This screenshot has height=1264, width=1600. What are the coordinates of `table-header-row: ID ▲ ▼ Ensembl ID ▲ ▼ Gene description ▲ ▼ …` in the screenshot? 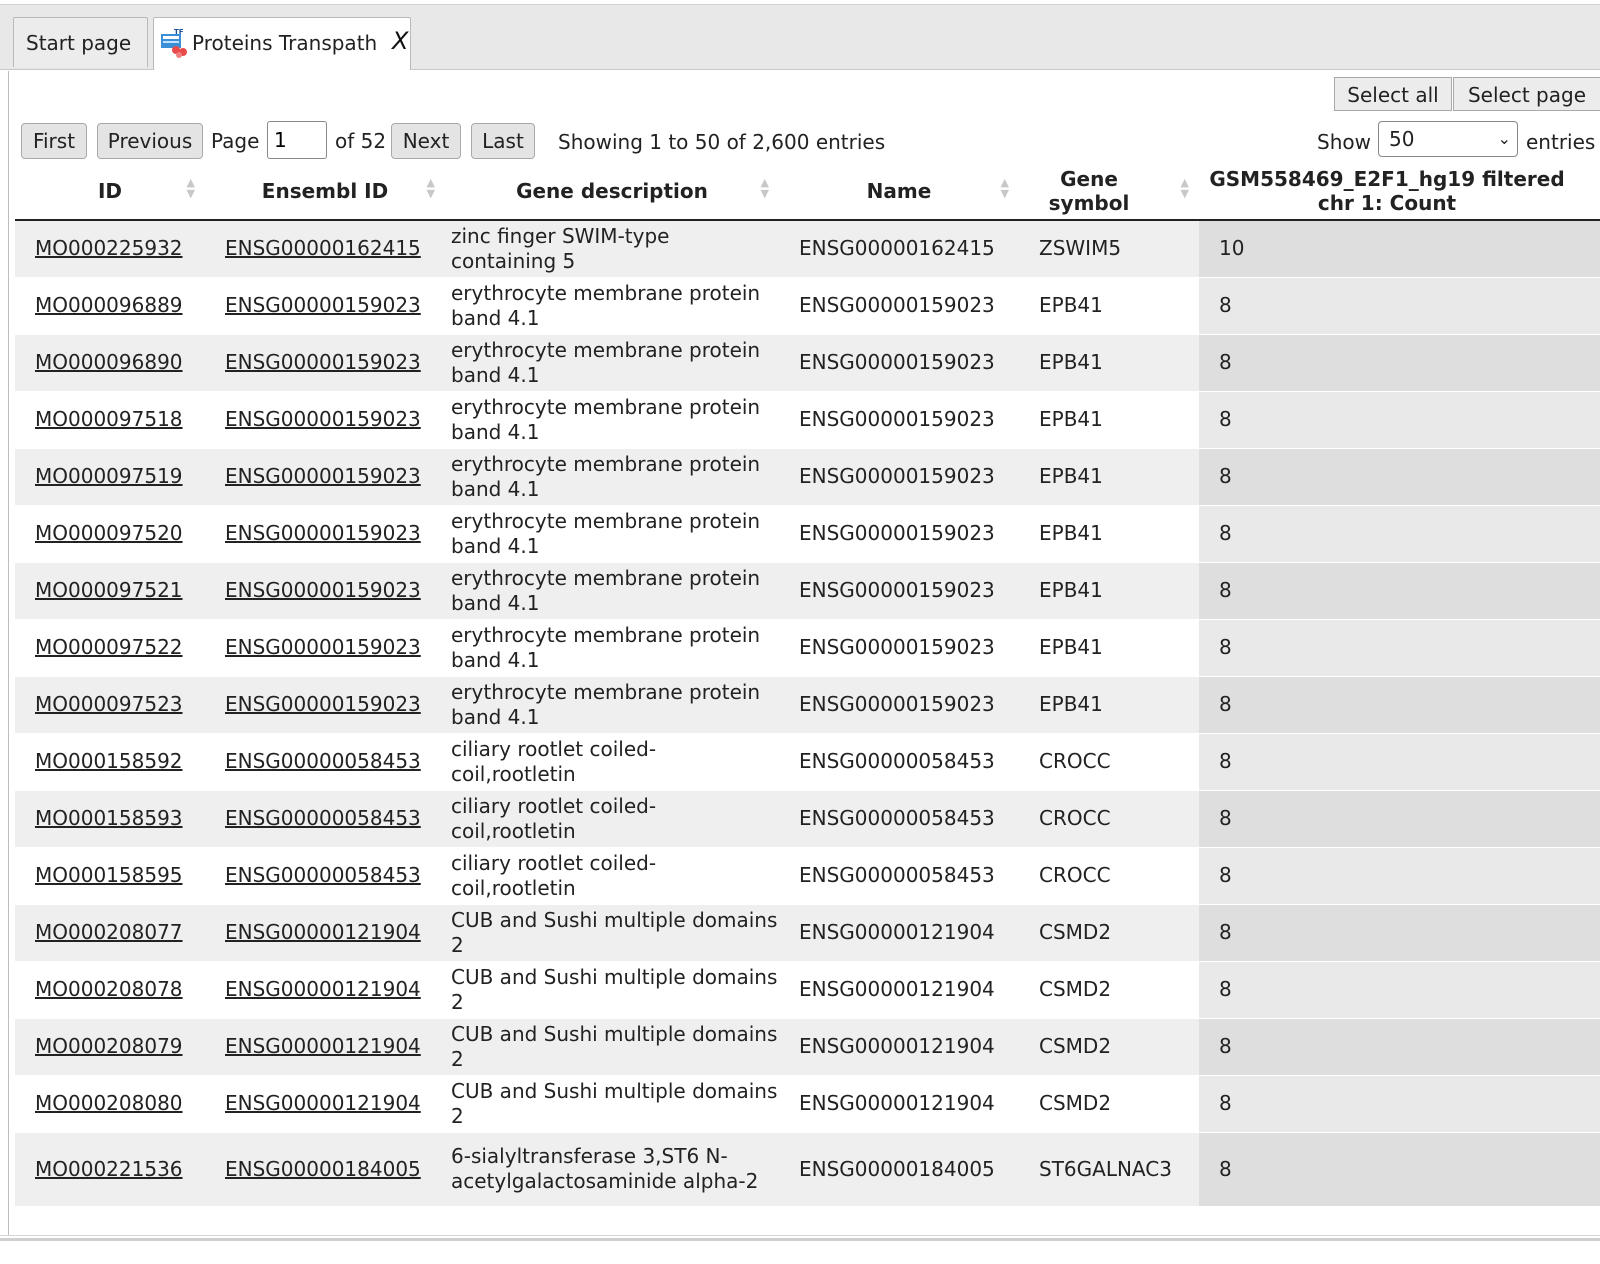 It's located at (807, 192).